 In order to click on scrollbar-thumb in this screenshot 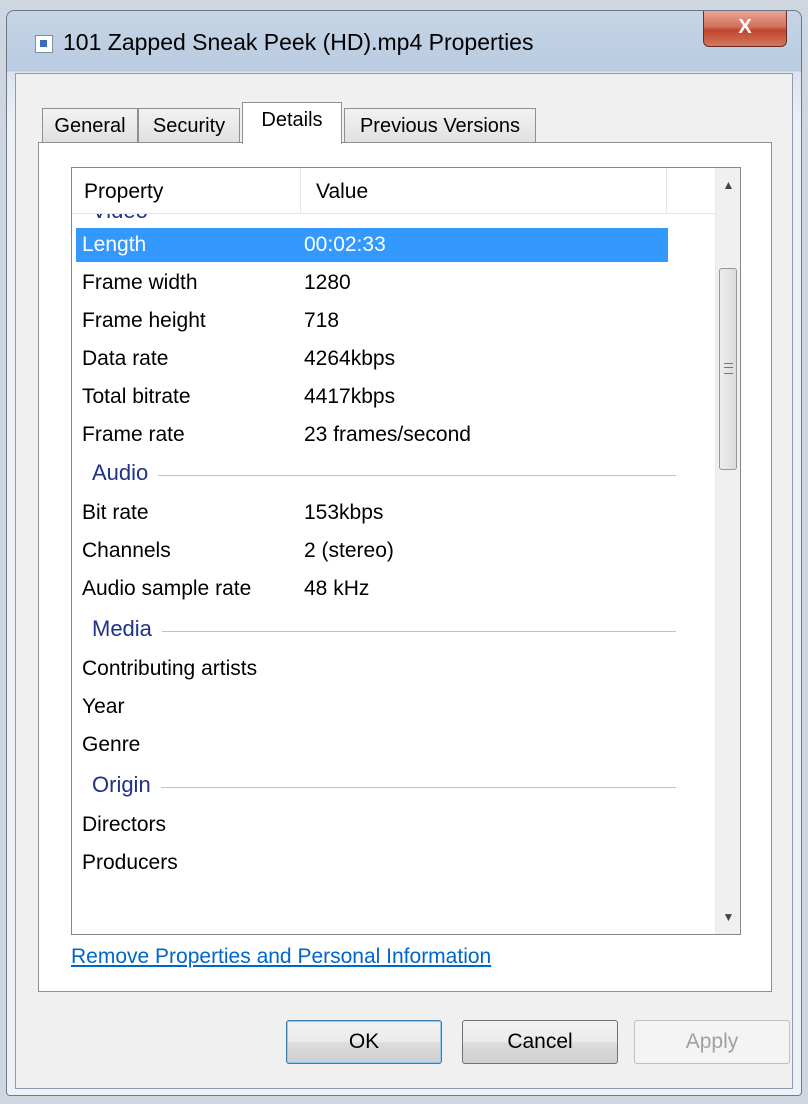, I will do `click(728, 369)`.